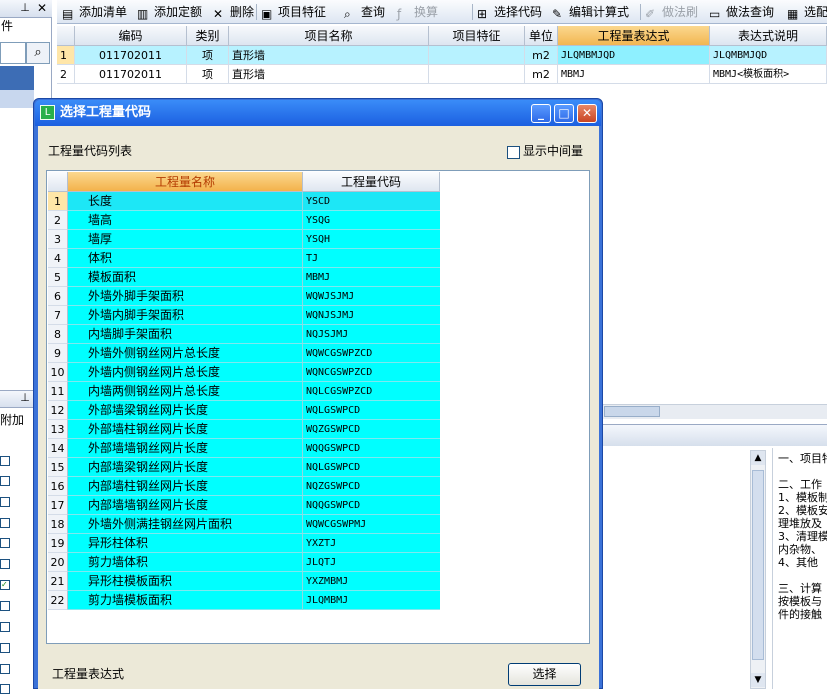 The height and width of the screenshot is (694, 827). I want to click on quantity-code-cell: JLQTJ, so click(371, 562).